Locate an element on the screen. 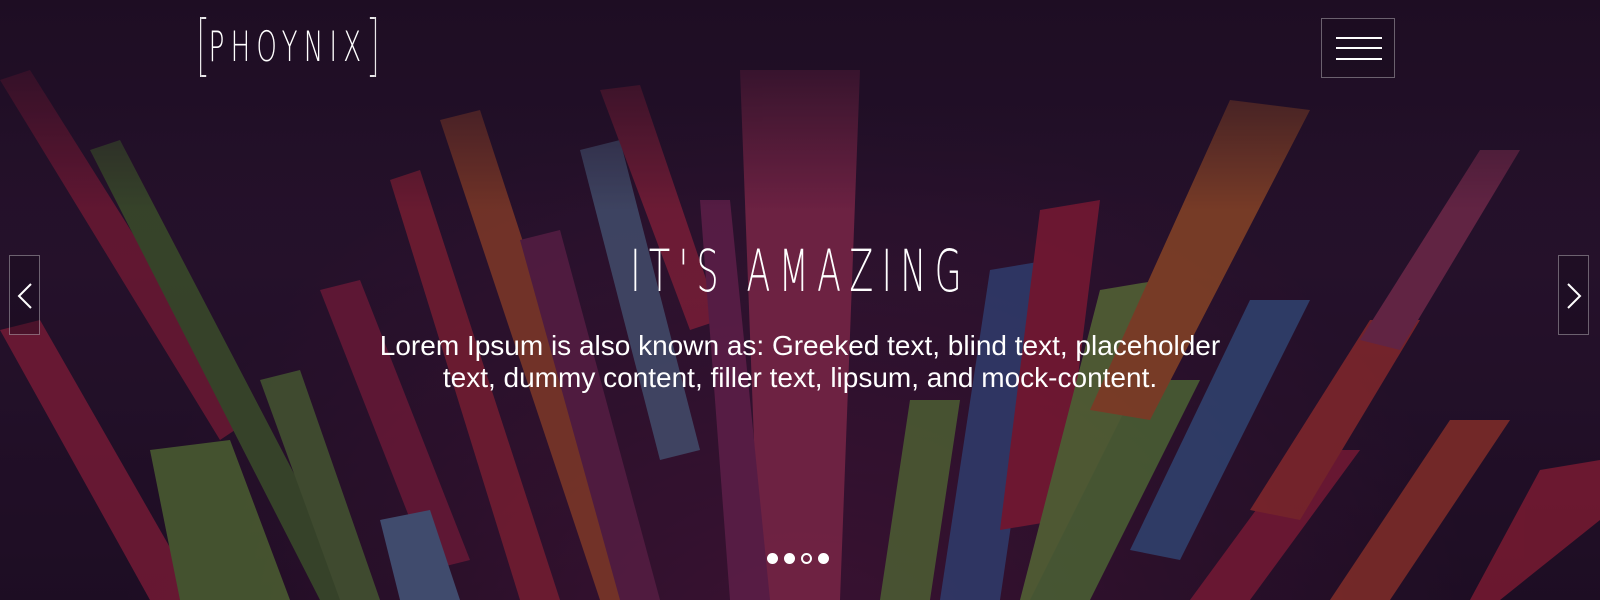 Image resolution: width=1600 pixels, height=600 pixels. slide-title: IT'S AMAZING is located at coordinates (800, 271).